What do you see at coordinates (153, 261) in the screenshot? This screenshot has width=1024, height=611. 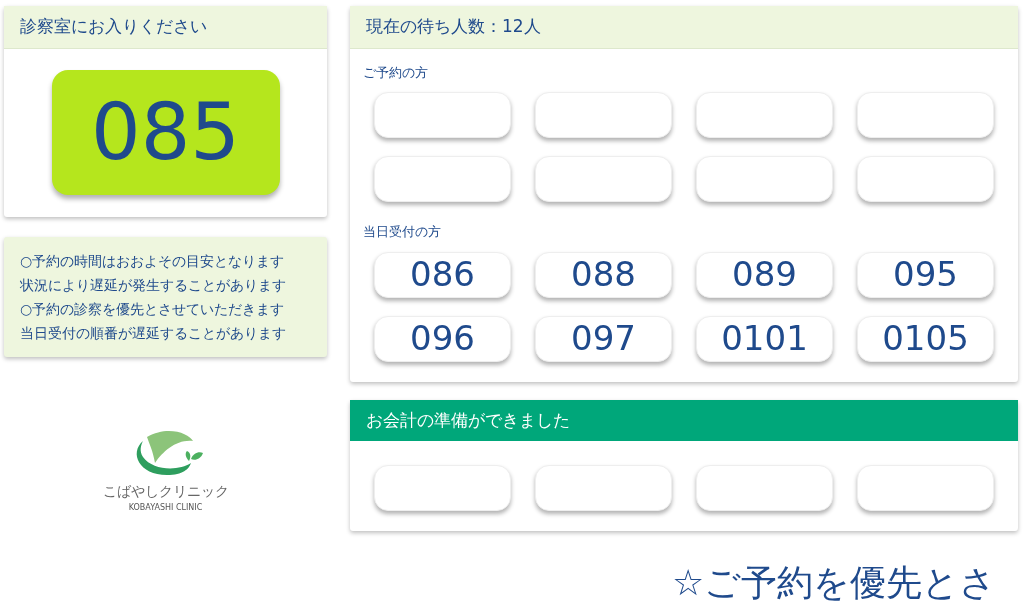 I see `note-line: ○予約の時間はおおよその目安となります` at bounding box center [153, 261].